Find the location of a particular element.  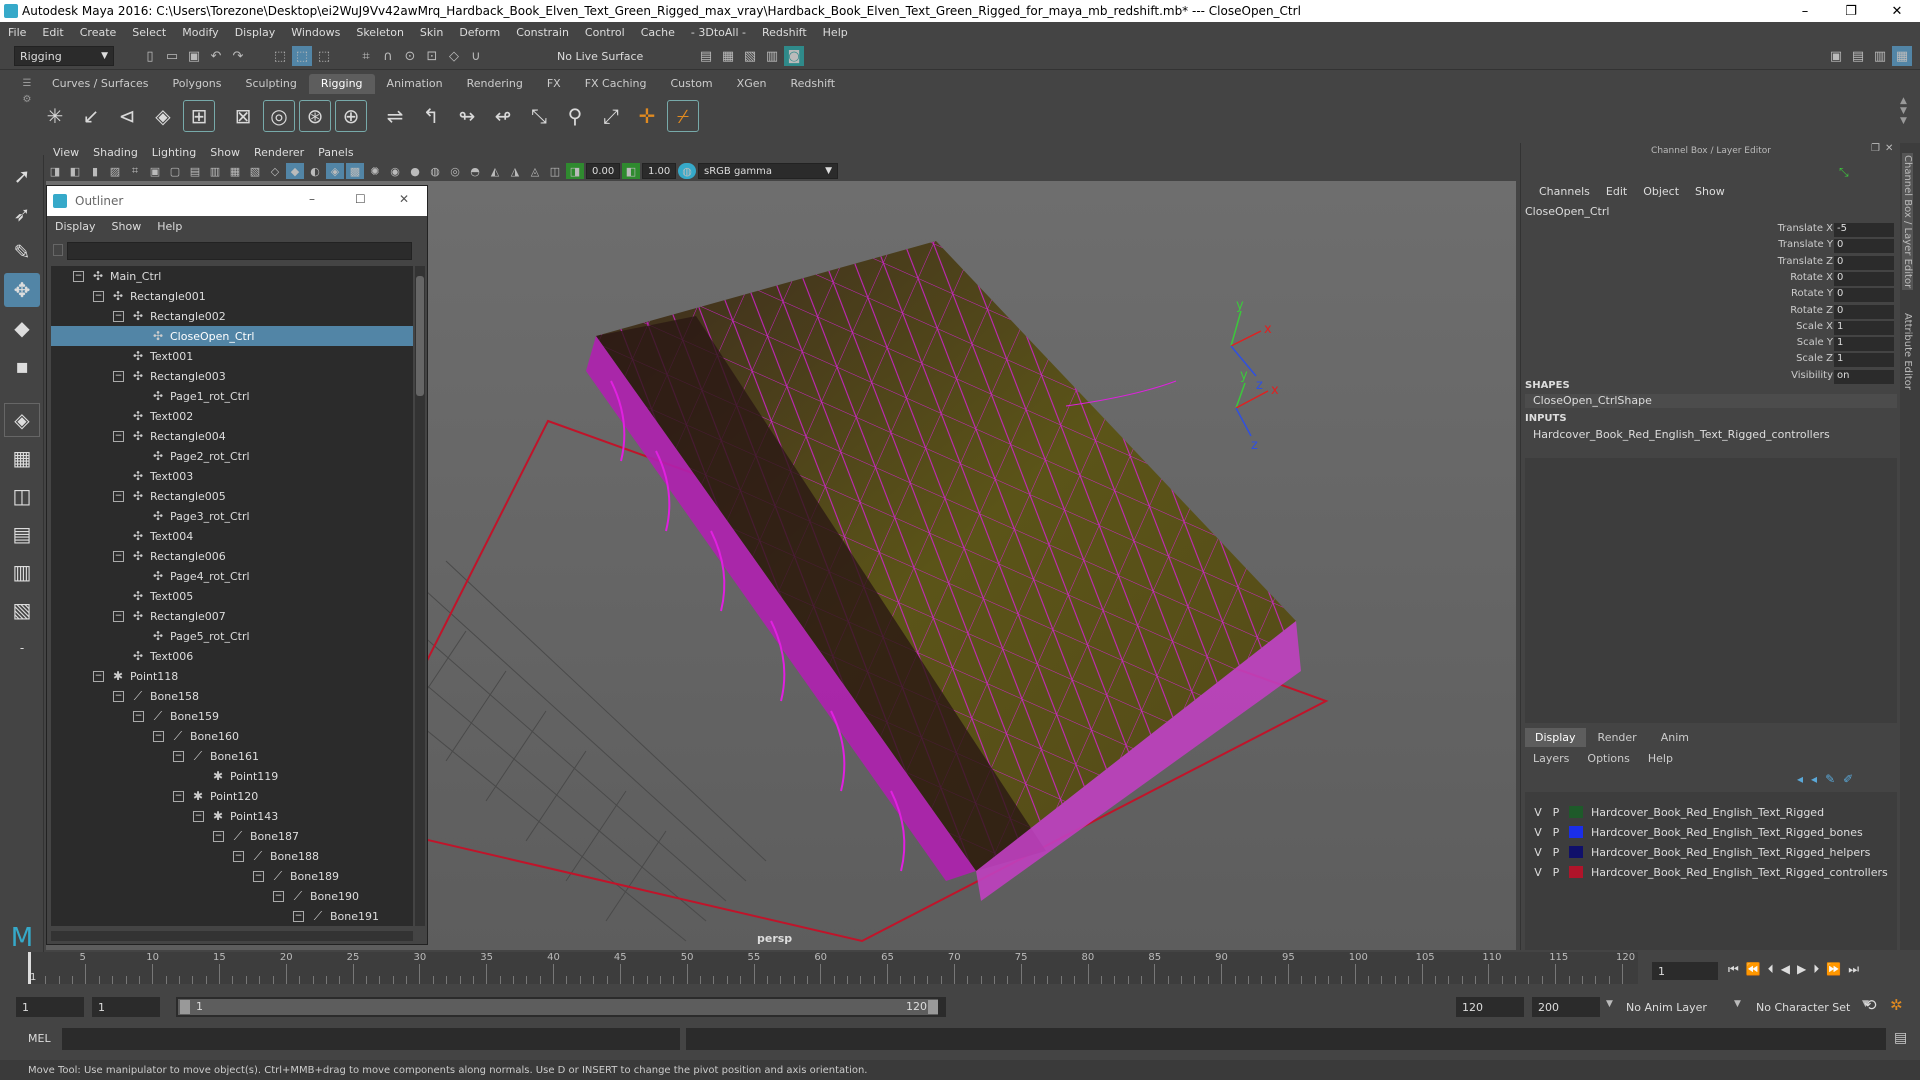

select-object-icon: ⬚ is located at coordinates (302, 56).